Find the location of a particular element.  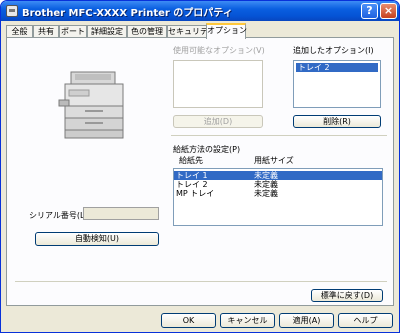

paper-source-row: MP トレイ 未定義 is located at coordinates (278, 193).